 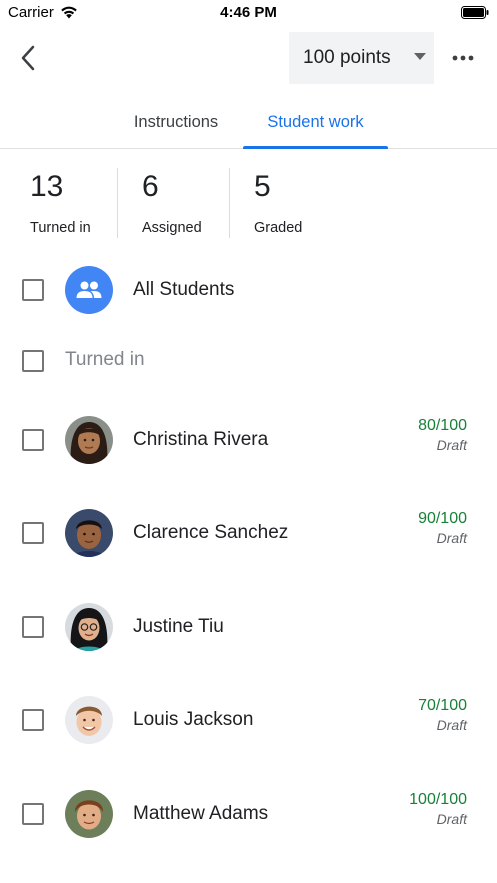 What do you see at coordinates (211, 532) in the screenshot?
I see `student-name: Clarence Sanchez` at bounding box center [211, 532].